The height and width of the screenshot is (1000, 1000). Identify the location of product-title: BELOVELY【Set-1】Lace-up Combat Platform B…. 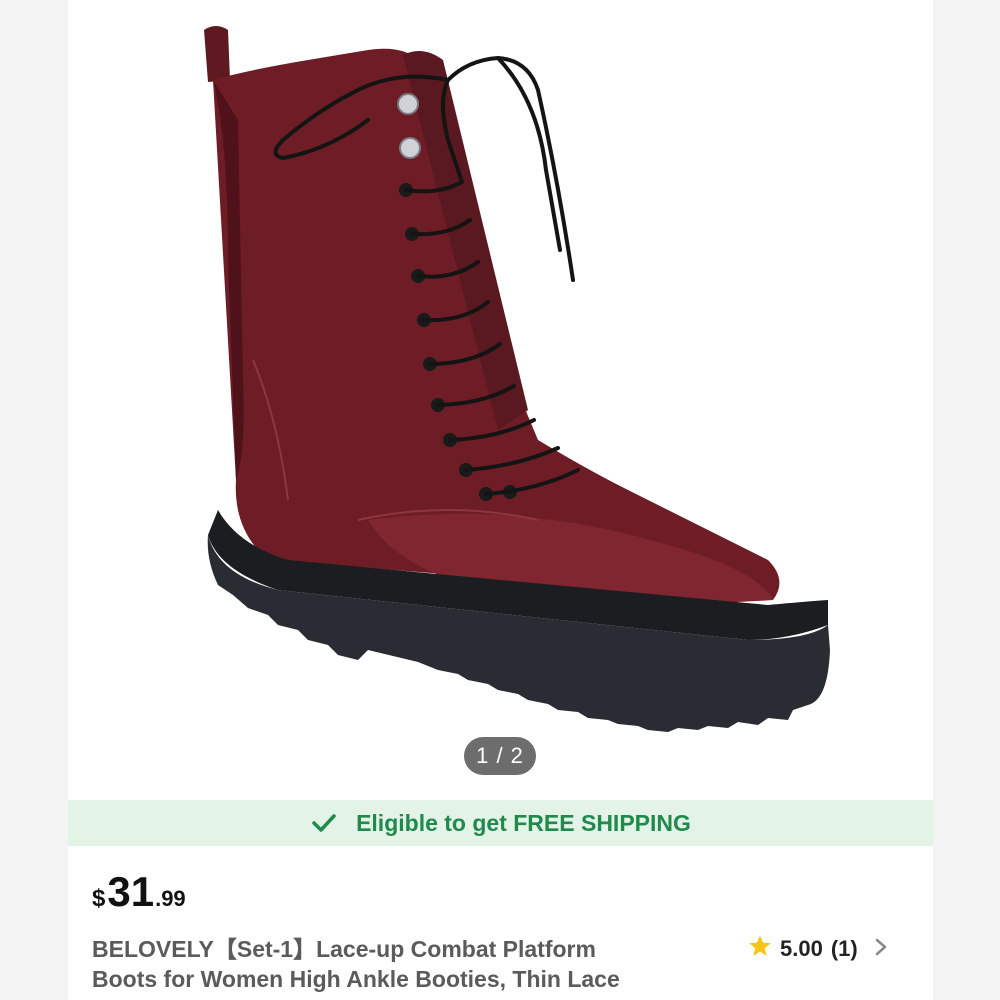
(402, 964).